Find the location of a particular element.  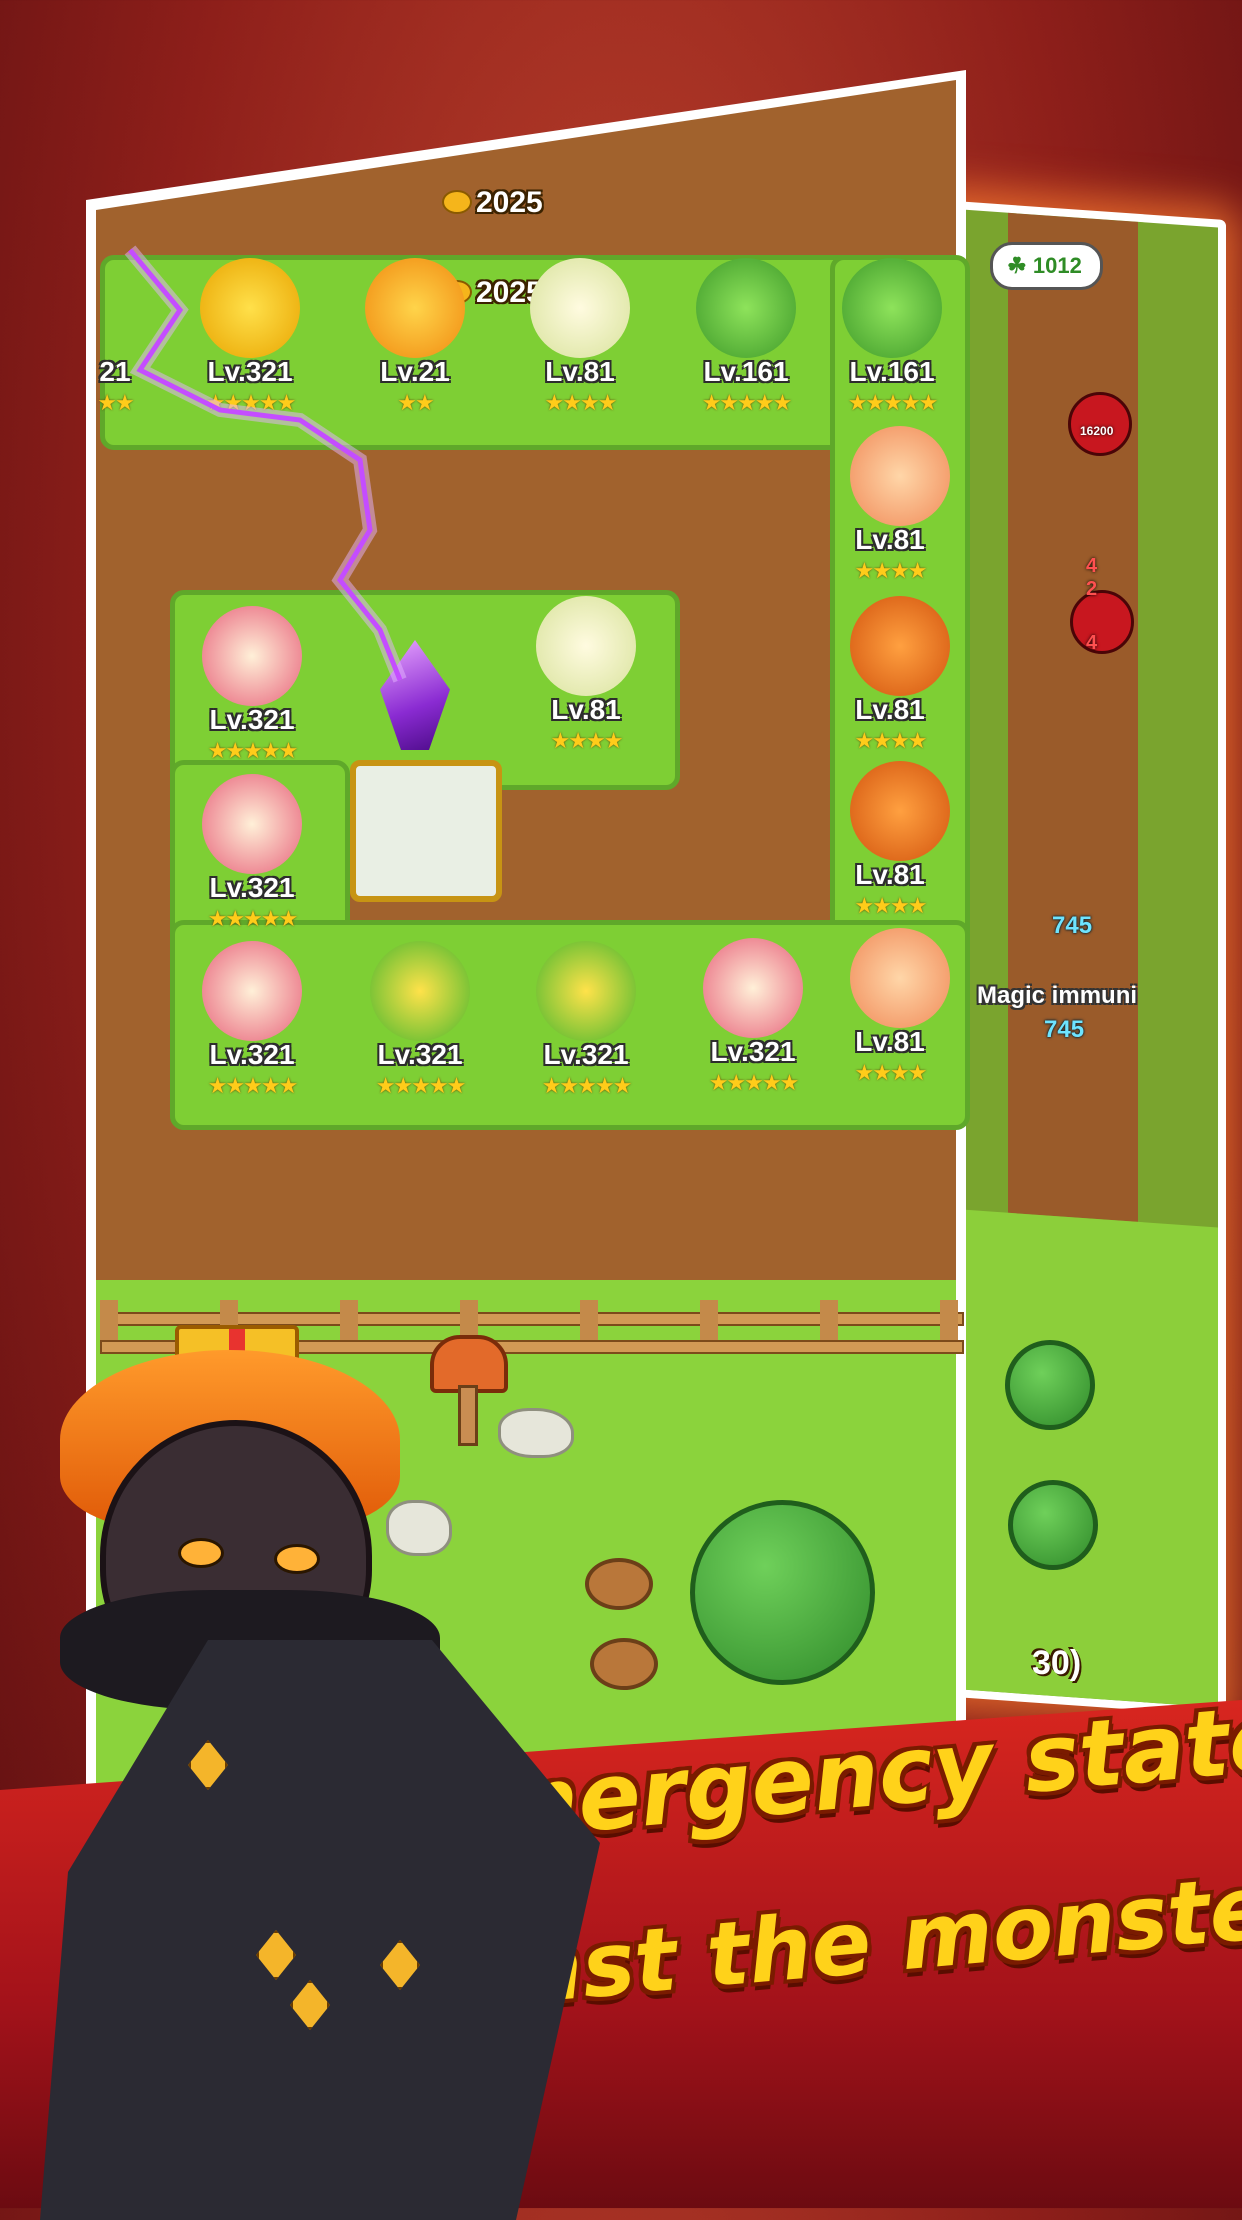

enemy-path is located at coordinates (1073, 717).